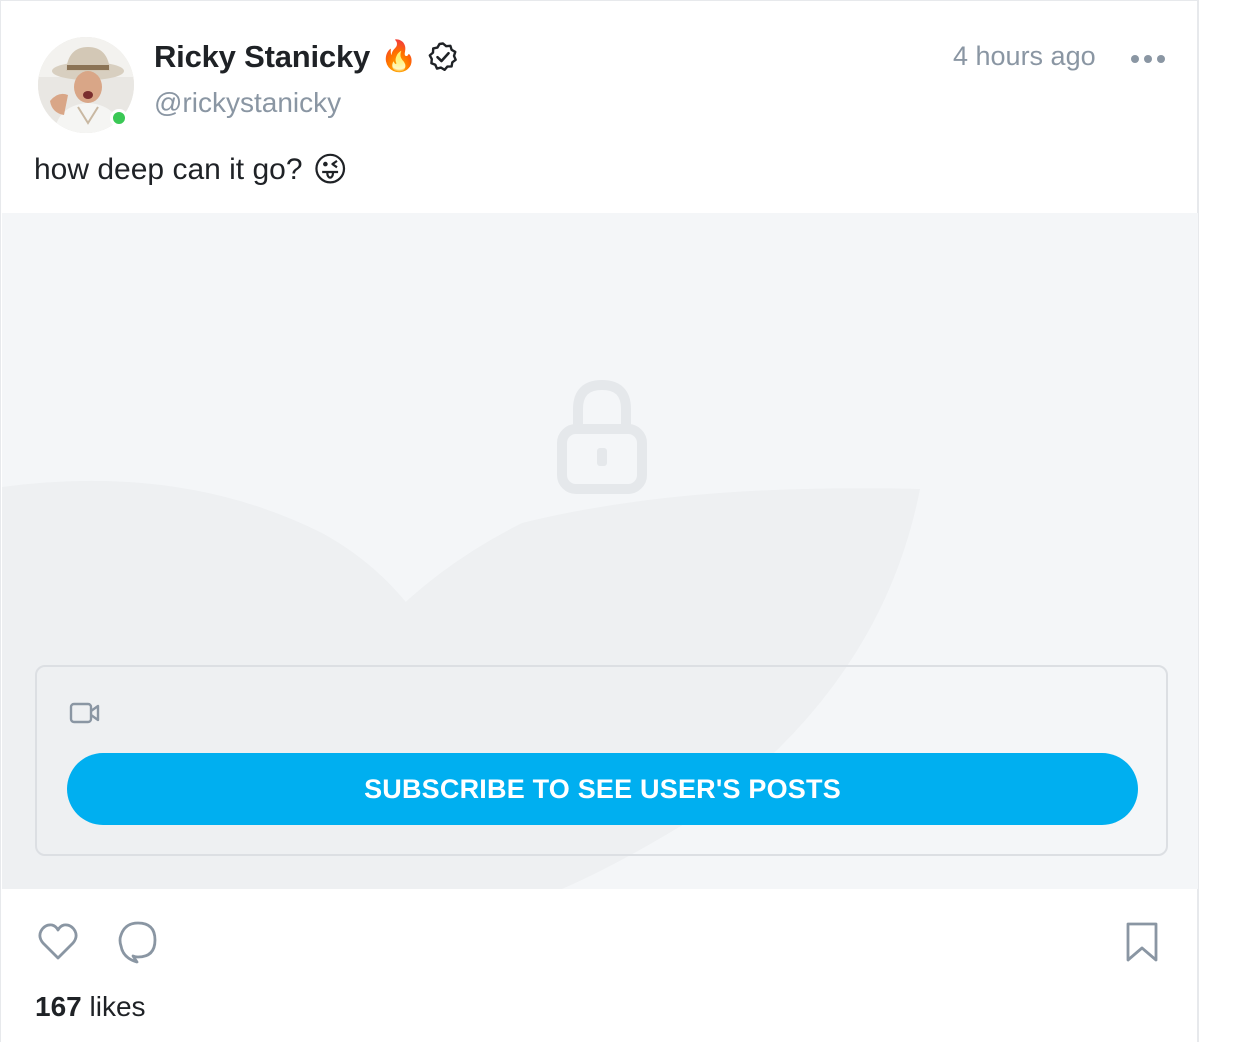 The image size is (1256, 1042). Describe the element at coordinates (602, 436) in the screenshot. I see `lock-icon` at that location.